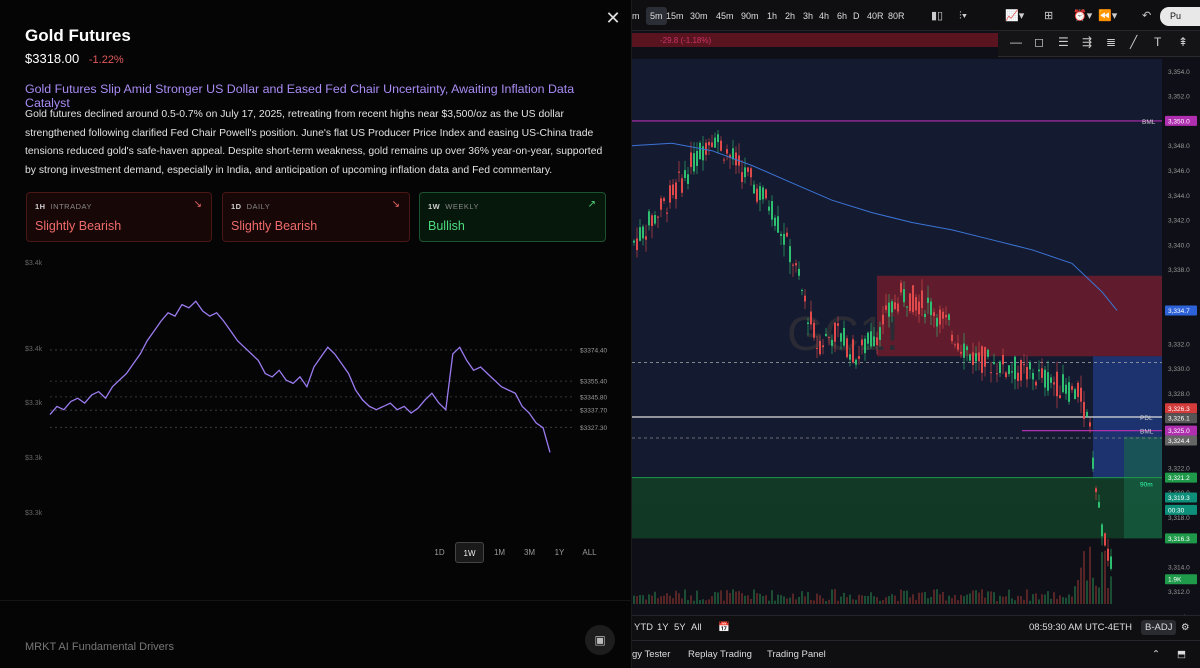  Describe the element at coordinates (680, 627) in the screenshot. I see `range-5y: 5Y` at that location.